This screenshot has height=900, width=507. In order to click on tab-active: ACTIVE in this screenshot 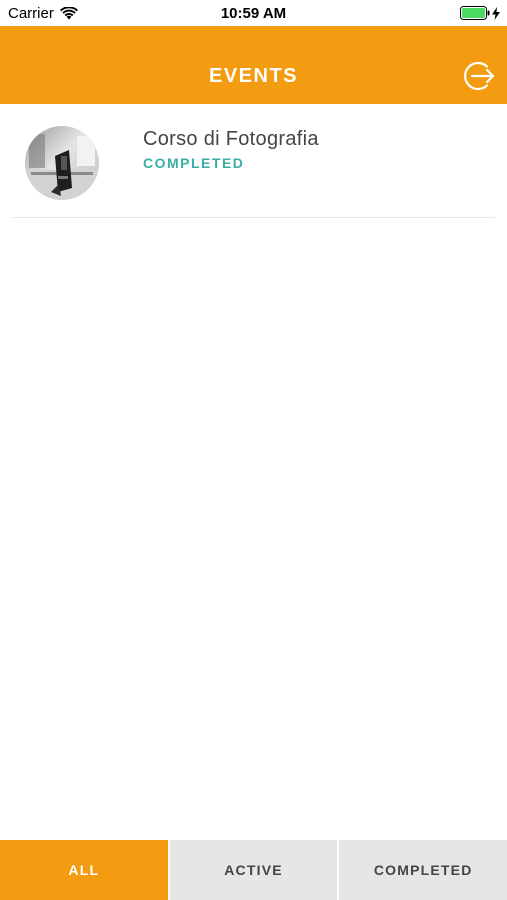, I will do `click(253, 870)`.